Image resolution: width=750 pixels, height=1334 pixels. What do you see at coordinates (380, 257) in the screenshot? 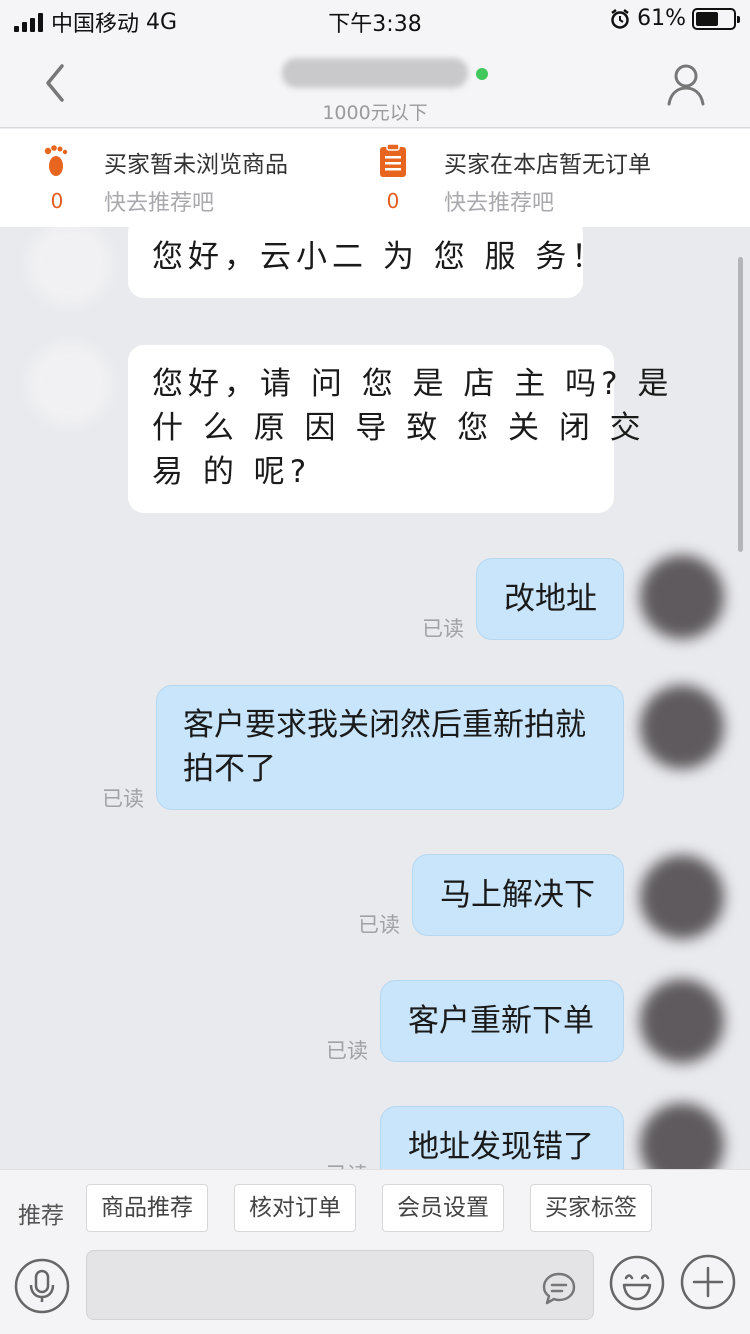
I see `message-text: 您好，云小二 为 您 服 务！` at bounding box center [380, 257].